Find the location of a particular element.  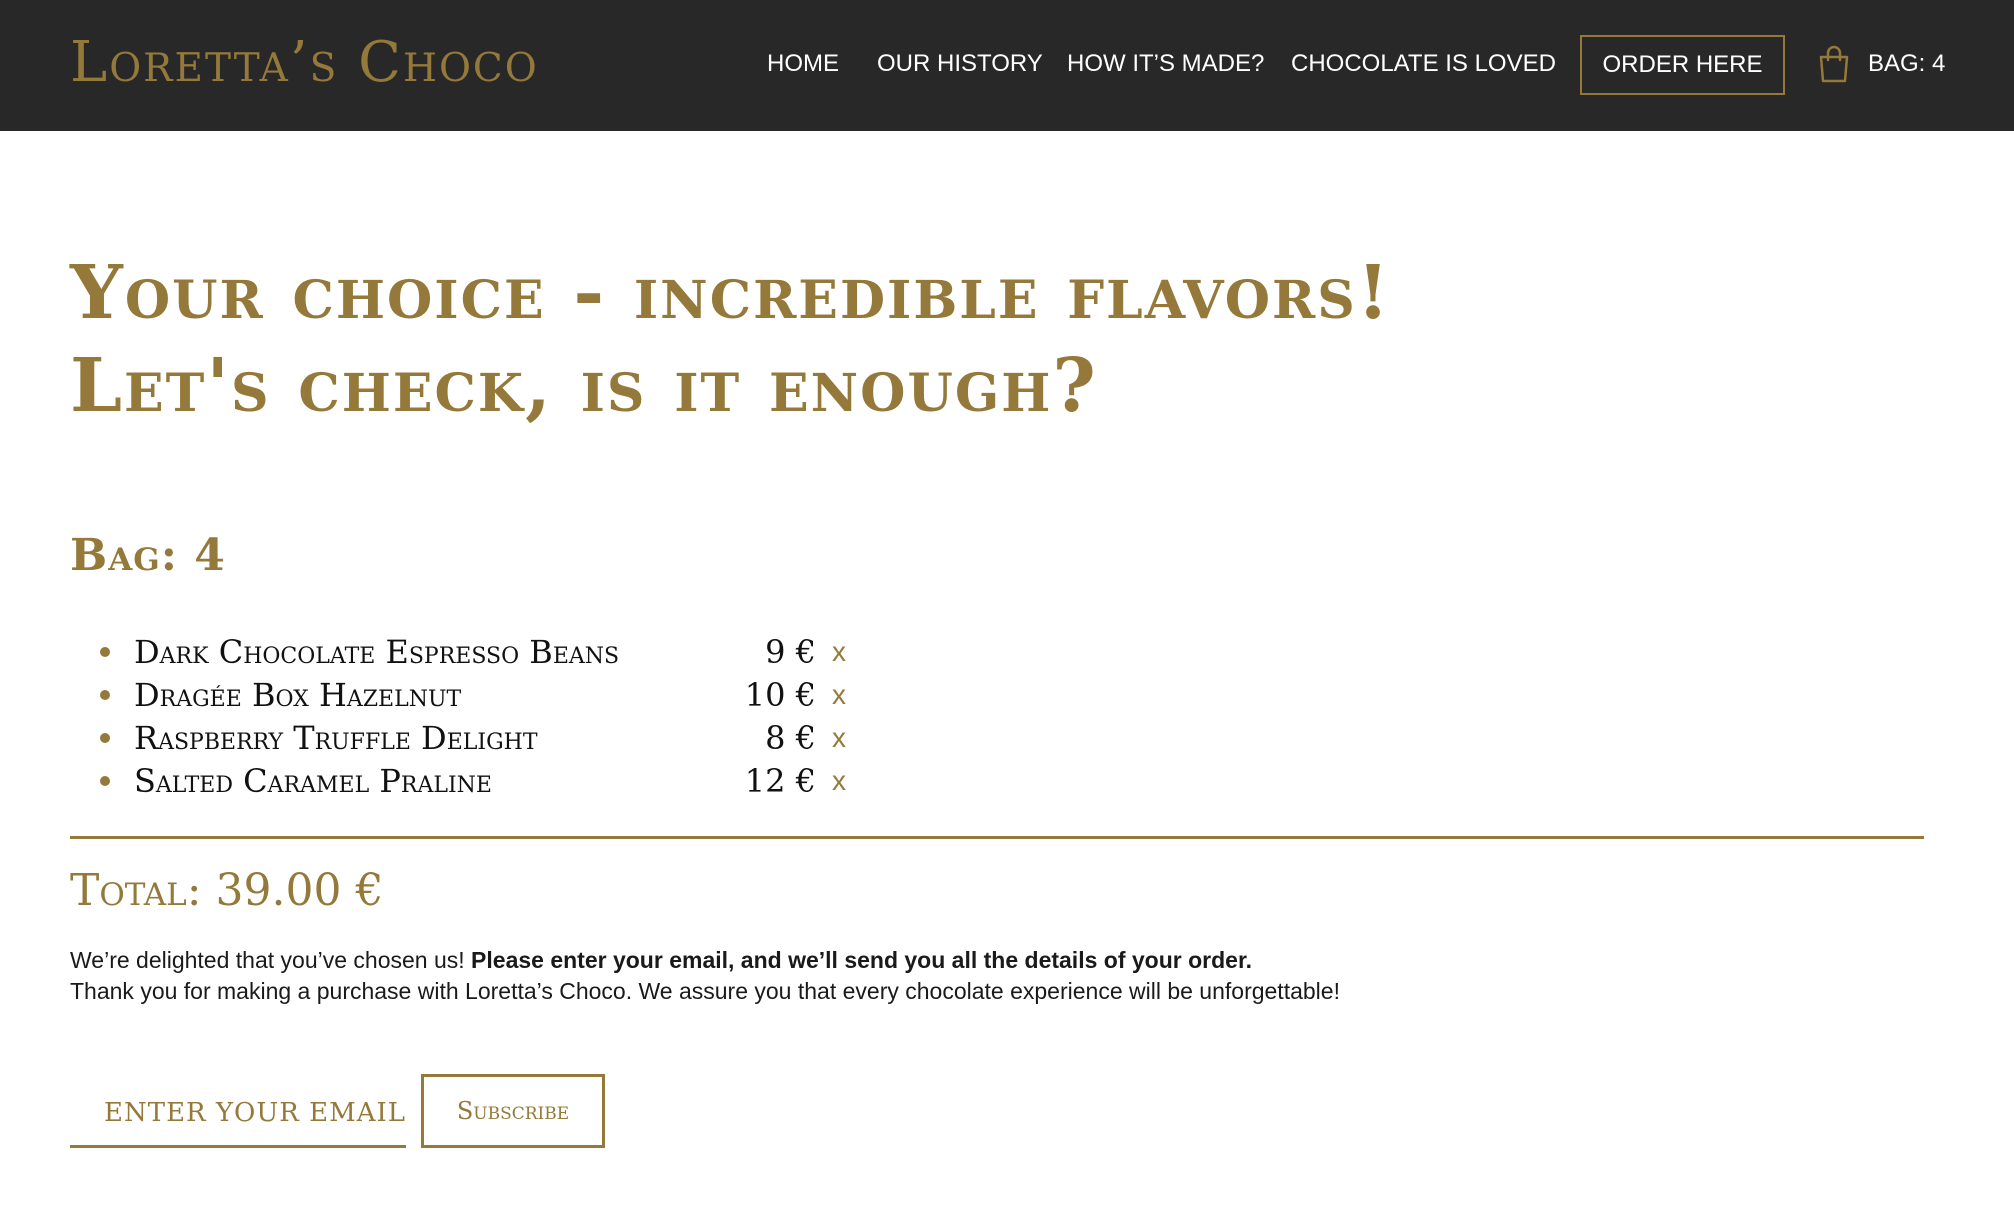

order-total: Total: 39.00 € is located at coordinates (227, 890).